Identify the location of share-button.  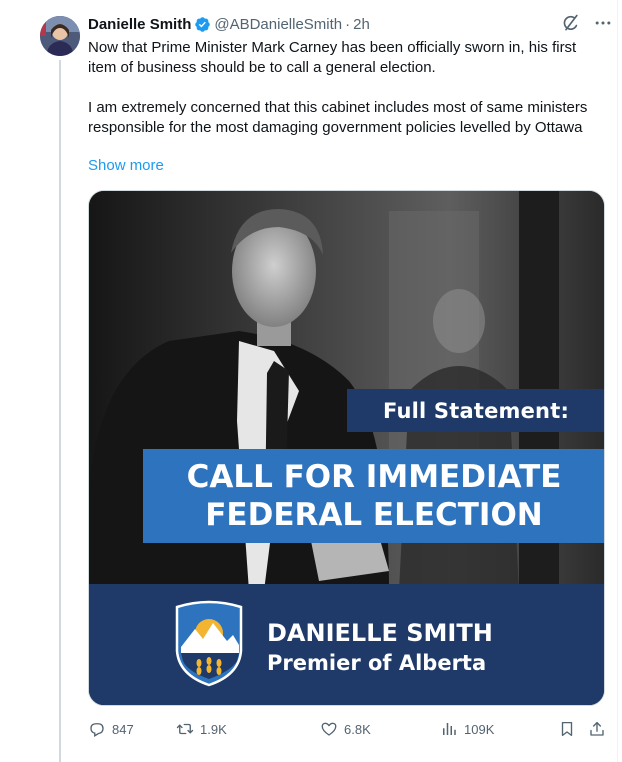
(597, 729).